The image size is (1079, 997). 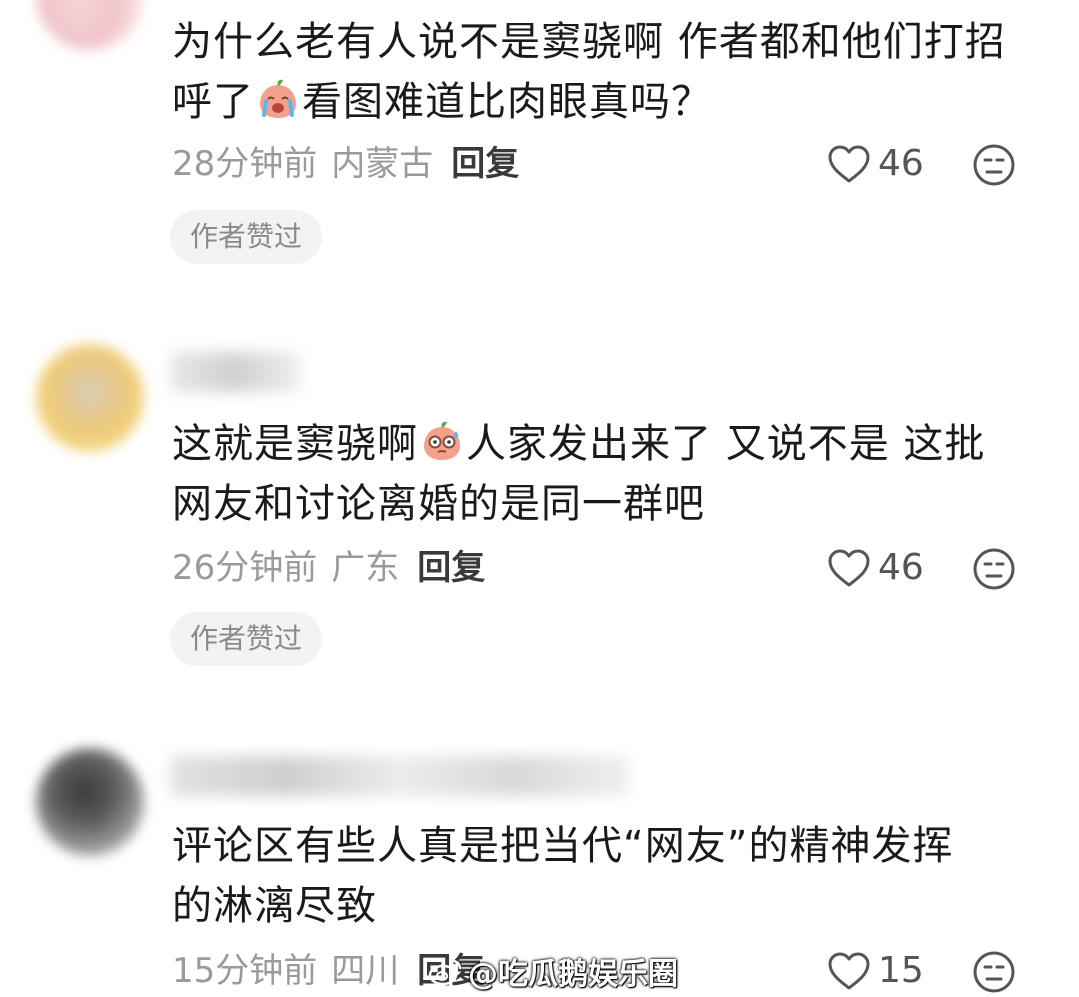 I want to click on comment-text-segment: 呼了, so click(x=213, y=102).